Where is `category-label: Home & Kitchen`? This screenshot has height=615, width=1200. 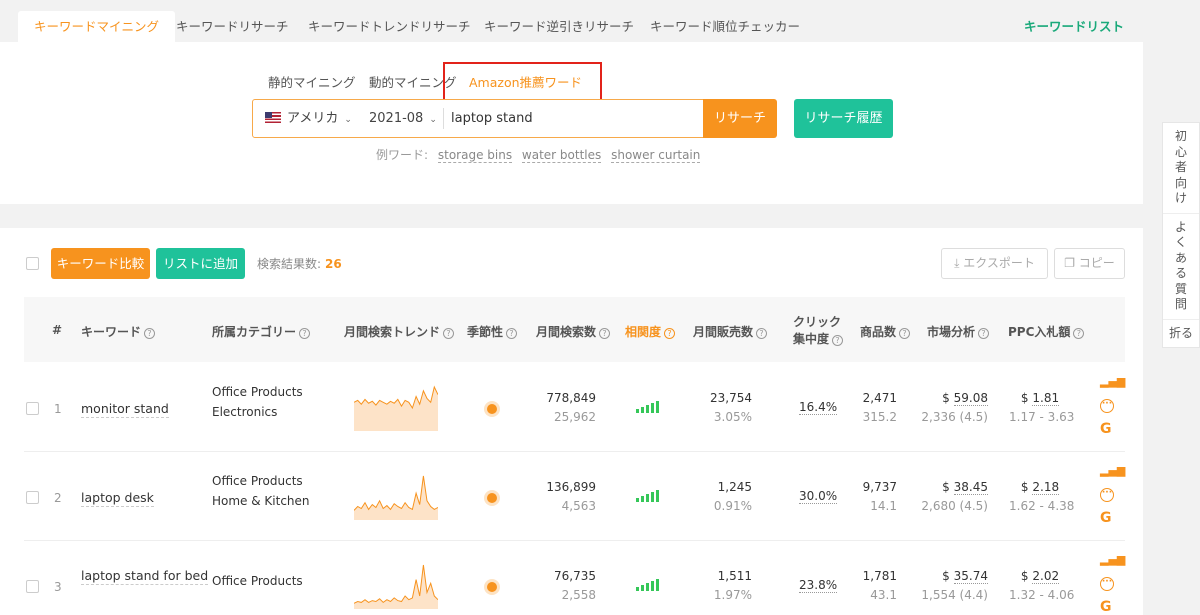
category-label: Home & Kitchen is located at coordinates (261, 501).